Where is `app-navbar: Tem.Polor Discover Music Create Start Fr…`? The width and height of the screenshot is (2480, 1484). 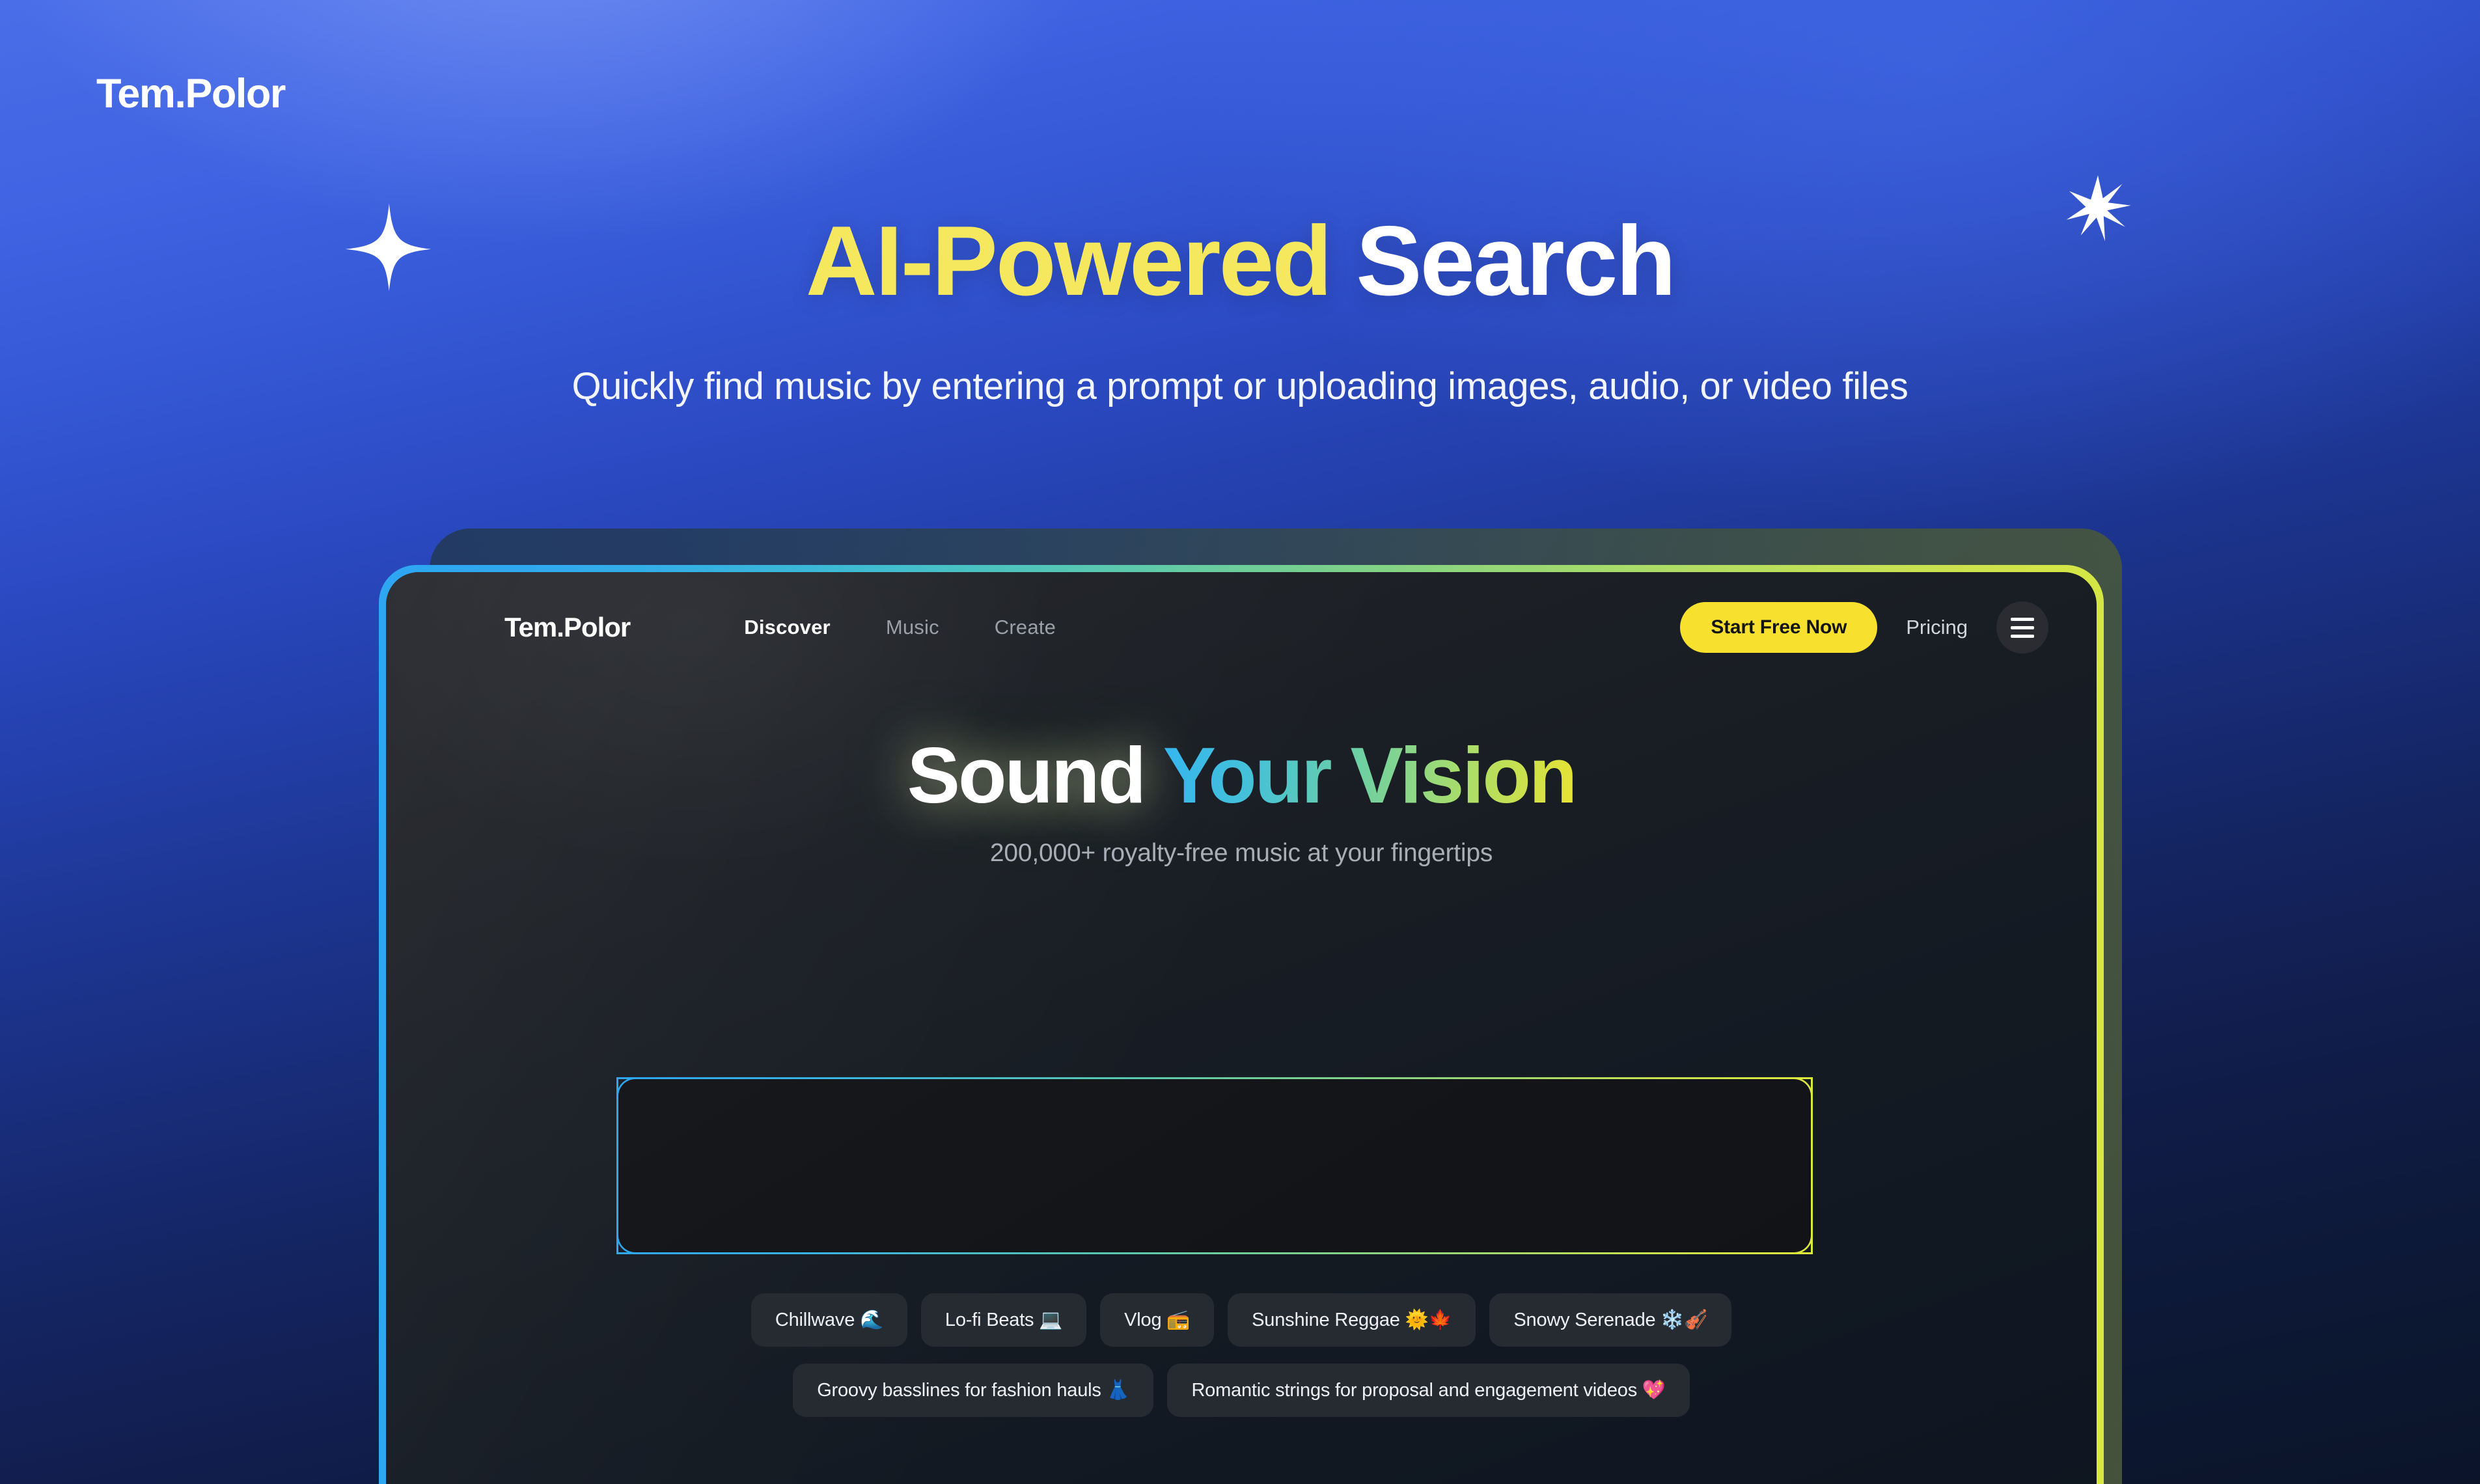 app-navbar: Tem.Polor Discover Music Create Start Fr… is located at coordinates (1241, 627).